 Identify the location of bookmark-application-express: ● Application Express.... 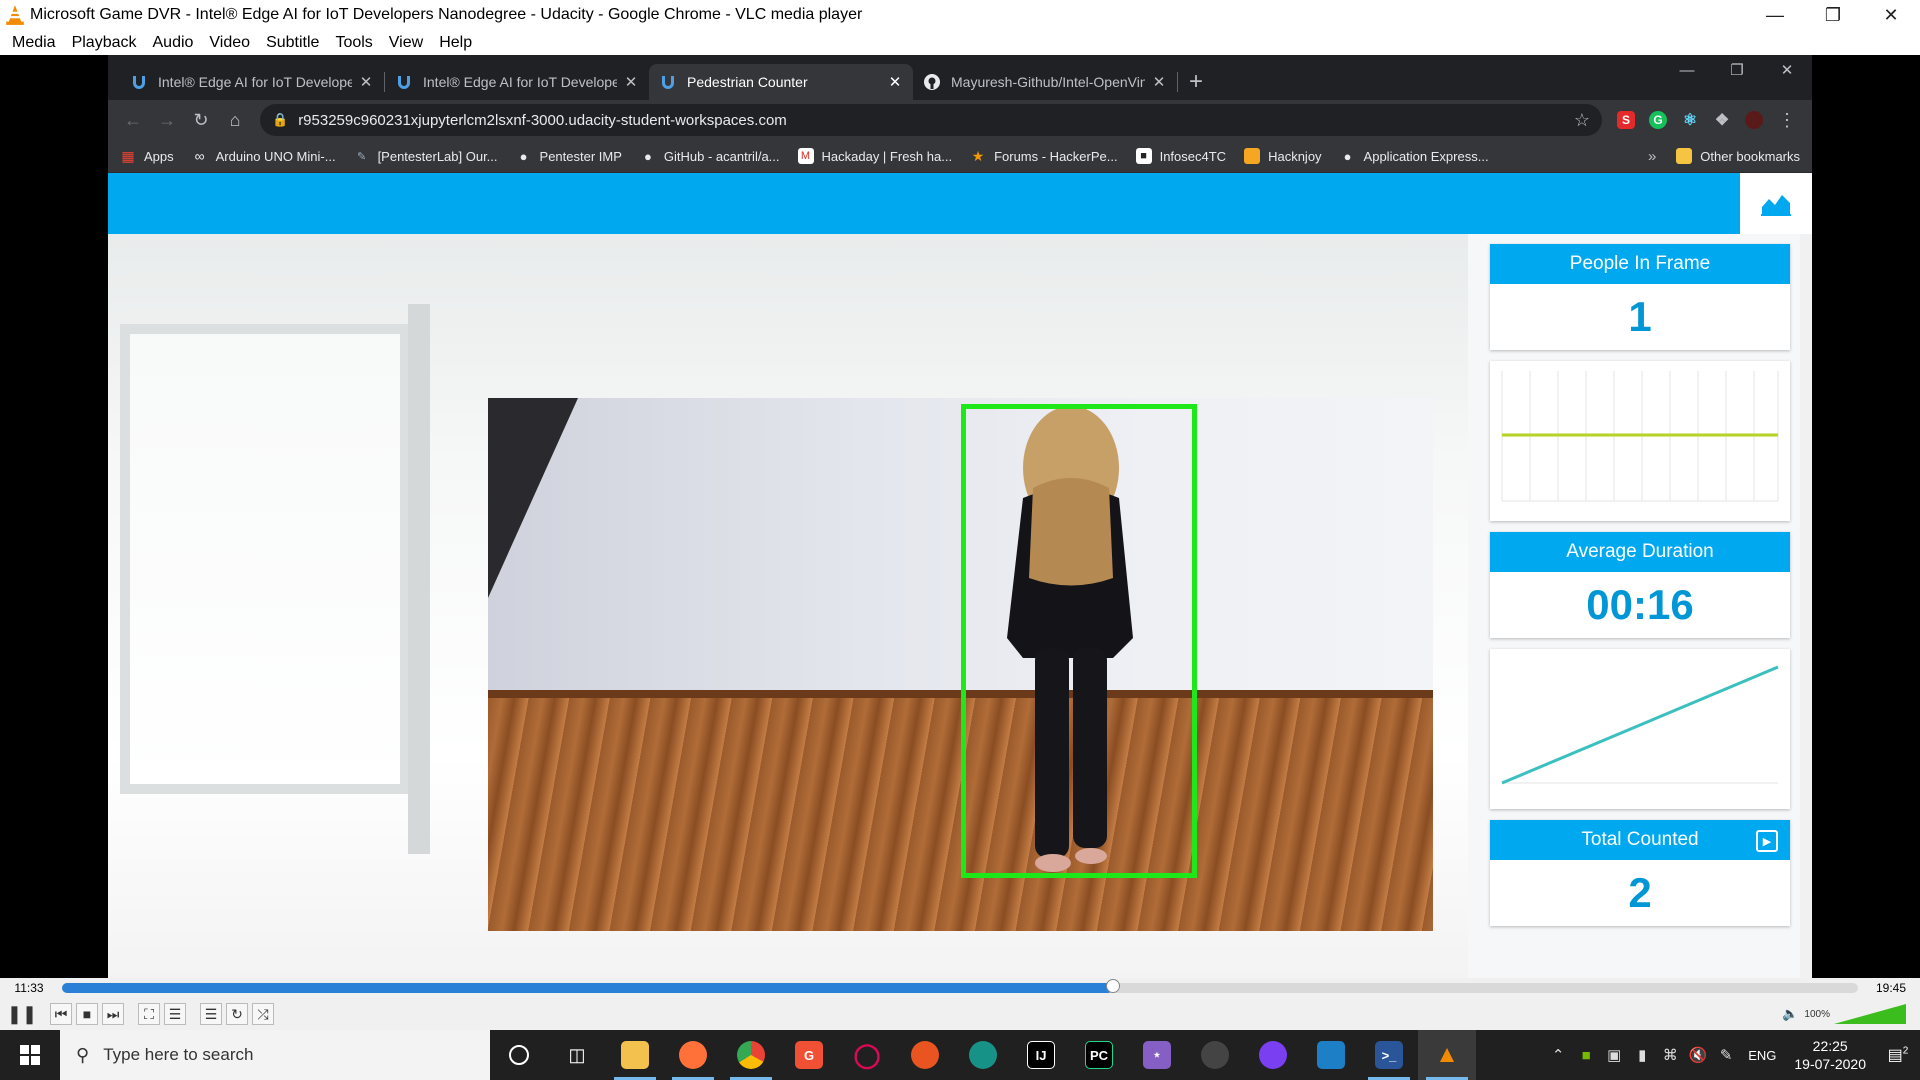
(1414, 156).